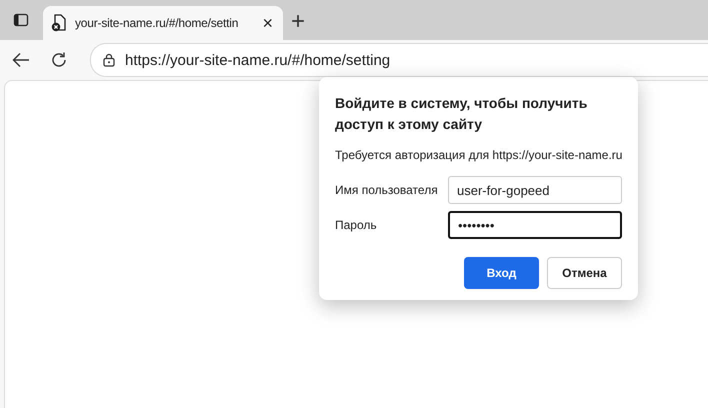 Image resolution: width=708 pixels, height=408 pixels. I want to click on close-tab-button: ×, so click(267, 23).